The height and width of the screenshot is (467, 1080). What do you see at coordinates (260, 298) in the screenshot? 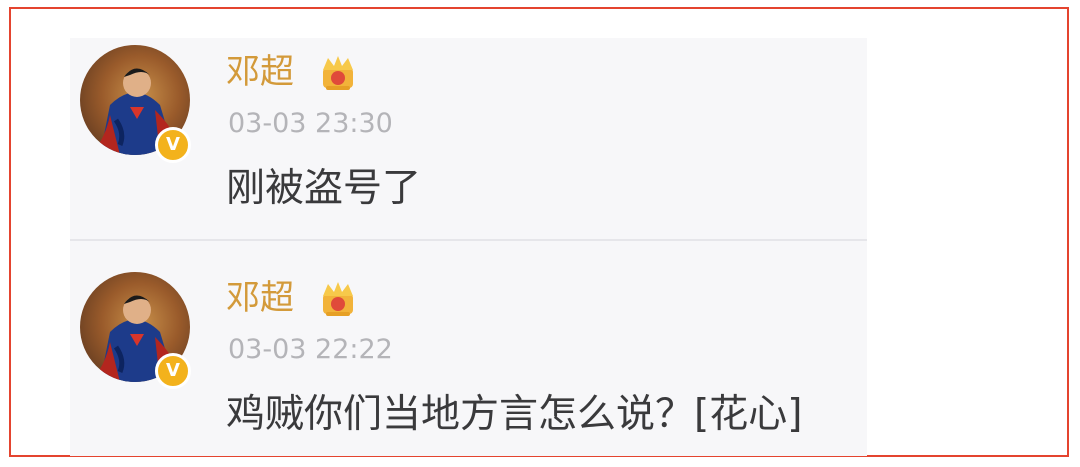
I see `username: 邓超` at bounding box center [260, 298].